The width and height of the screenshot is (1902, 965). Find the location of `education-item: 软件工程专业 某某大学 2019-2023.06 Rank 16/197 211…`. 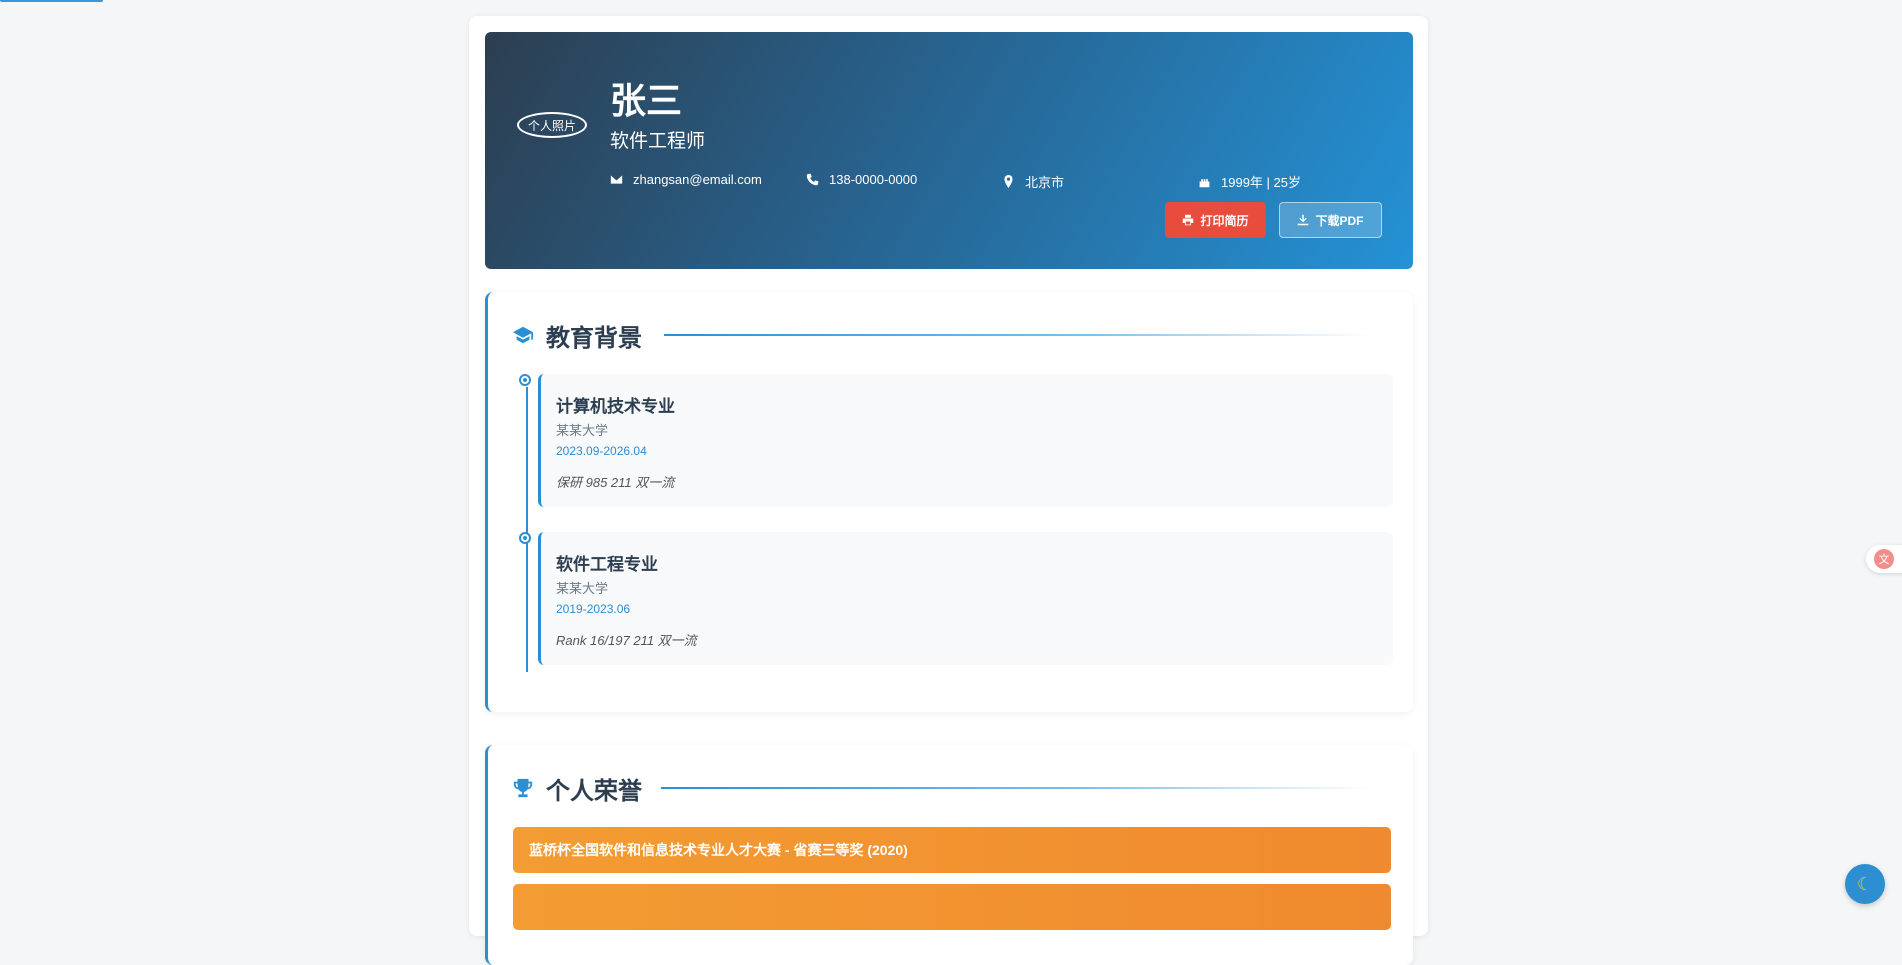

education-item: 软件工程专业 某某大学 2019-2023.06 Rank 16/197 211… is located at coordinates (965, 598).